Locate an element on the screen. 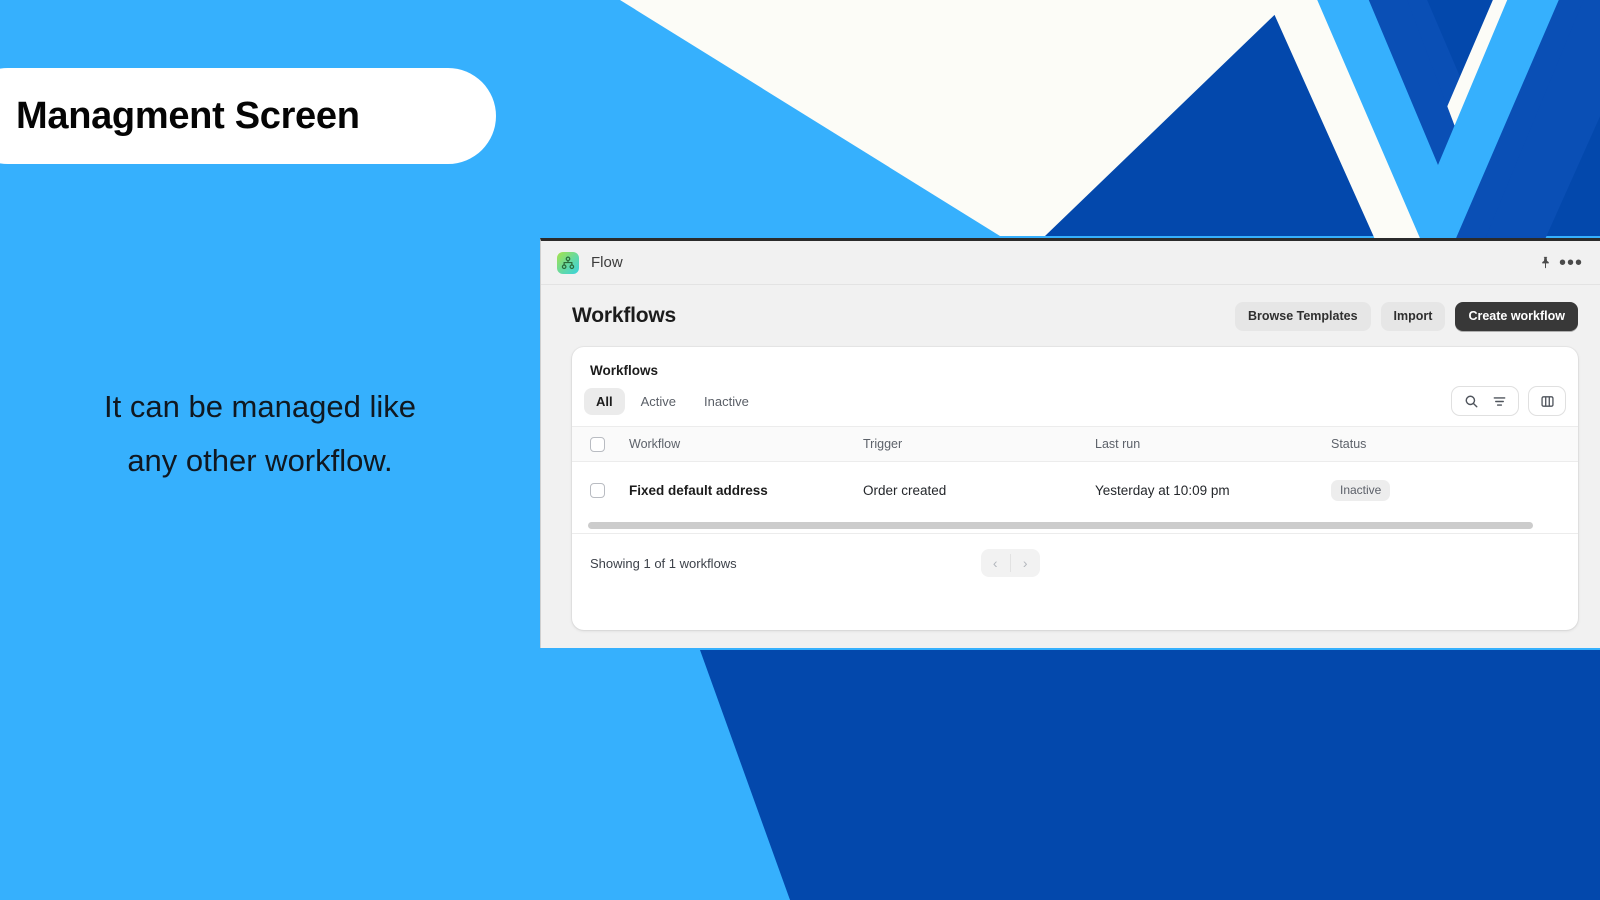 The image size is (1600, 900). tab-active: Active is located at coordinates (658, 401).